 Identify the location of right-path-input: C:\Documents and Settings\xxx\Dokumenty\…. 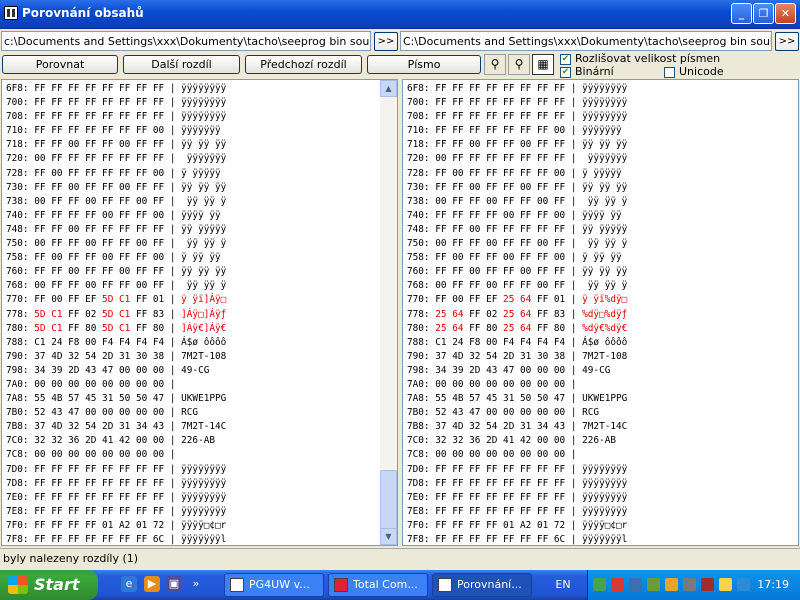
(586, 41).